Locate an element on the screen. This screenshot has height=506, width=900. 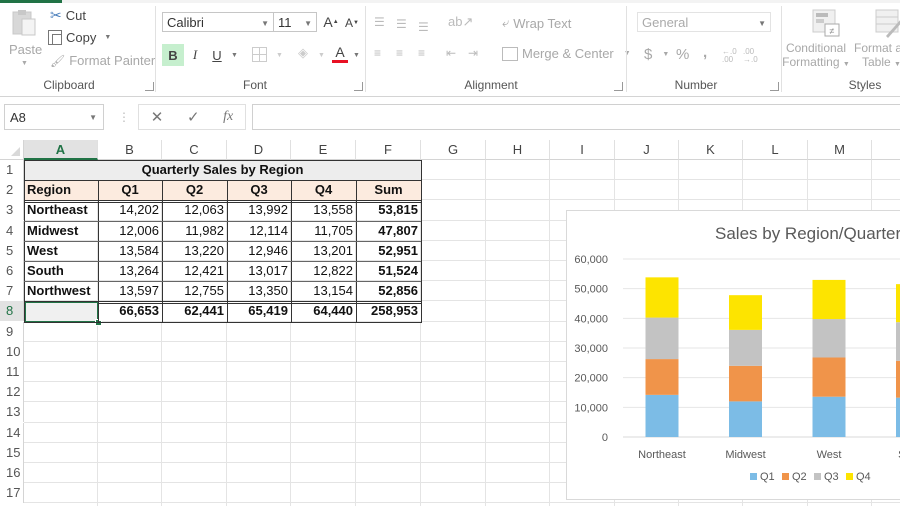
name-box: A8 ▼ is located at coordinates (54, 117).